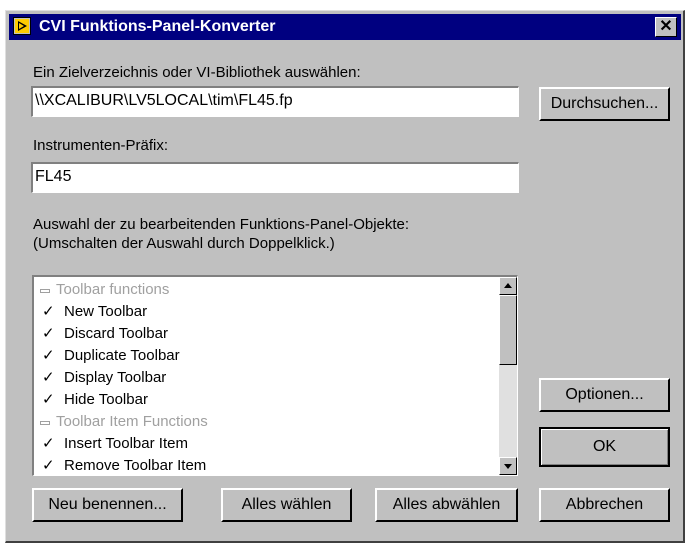 This screenshot has height=543, width=689. I want to click on cancel-button: Abbrechen, so click(604, 505).